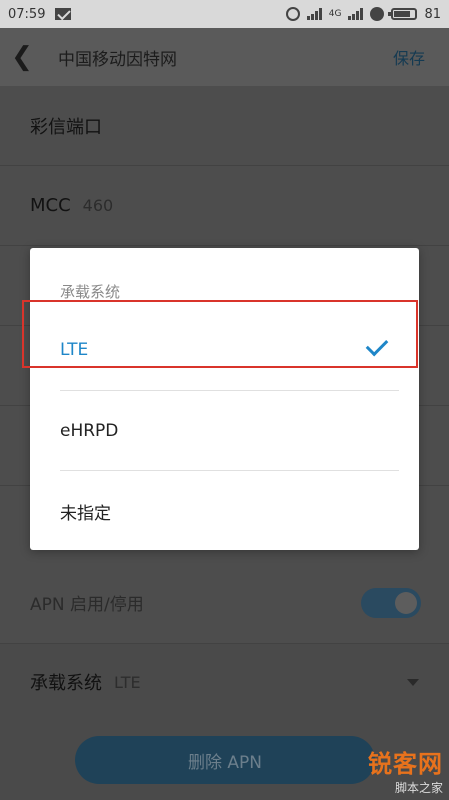 The height and width of the screenshot is (800, 449). Describe the element at coordinates (335, 14) in the screenshot. I see `network-type: 4G` at that location.